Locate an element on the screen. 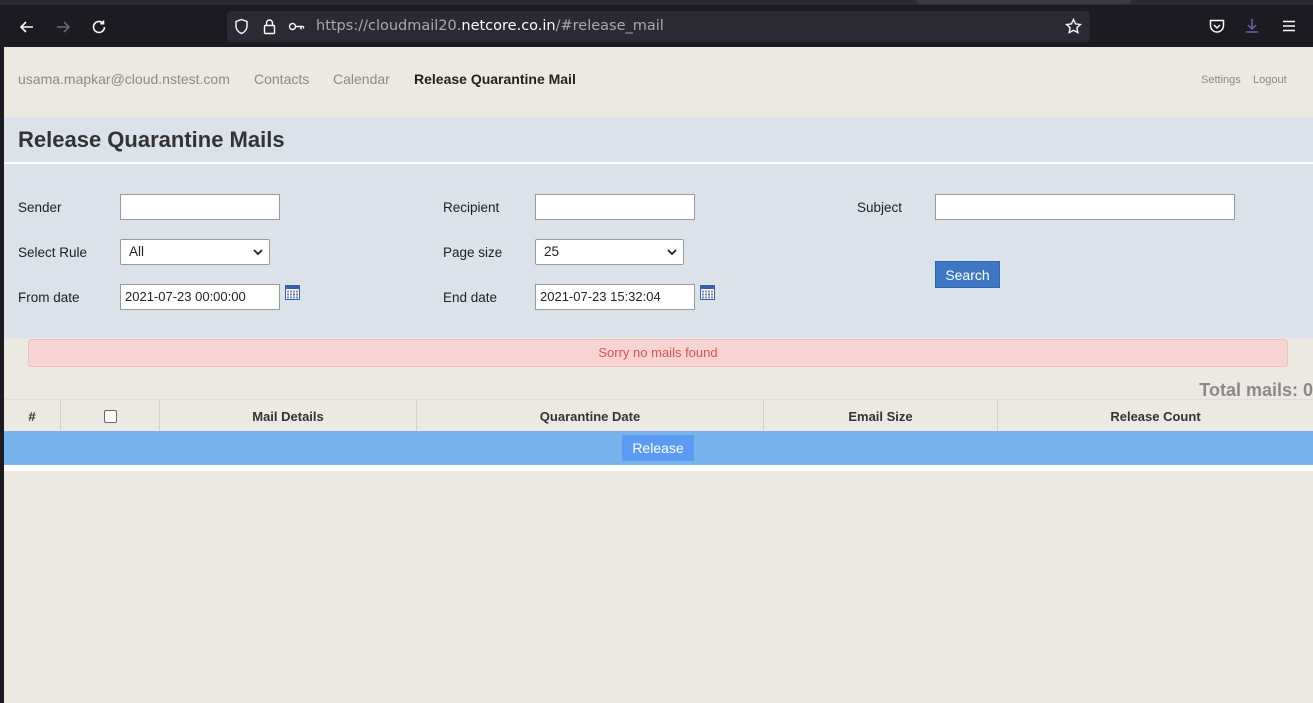  recipient-input is located at coordinates (615, 207).